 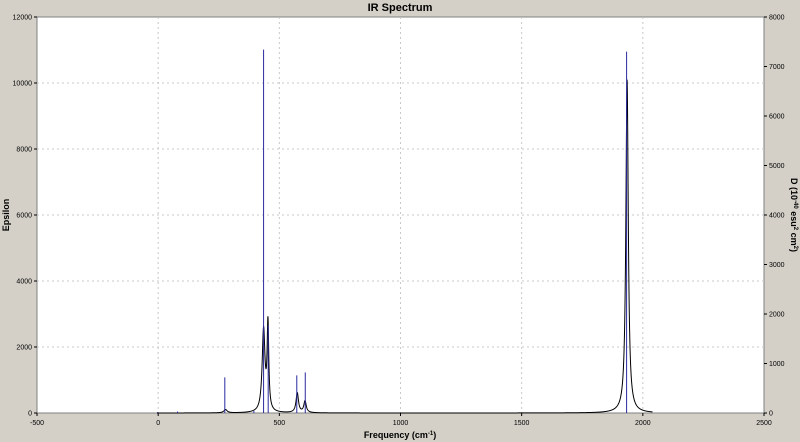 What do you see at coordinates (777, 67) in the screenshot?
I see `y2-tick-label: 7000` at bounding box center [777, 67].